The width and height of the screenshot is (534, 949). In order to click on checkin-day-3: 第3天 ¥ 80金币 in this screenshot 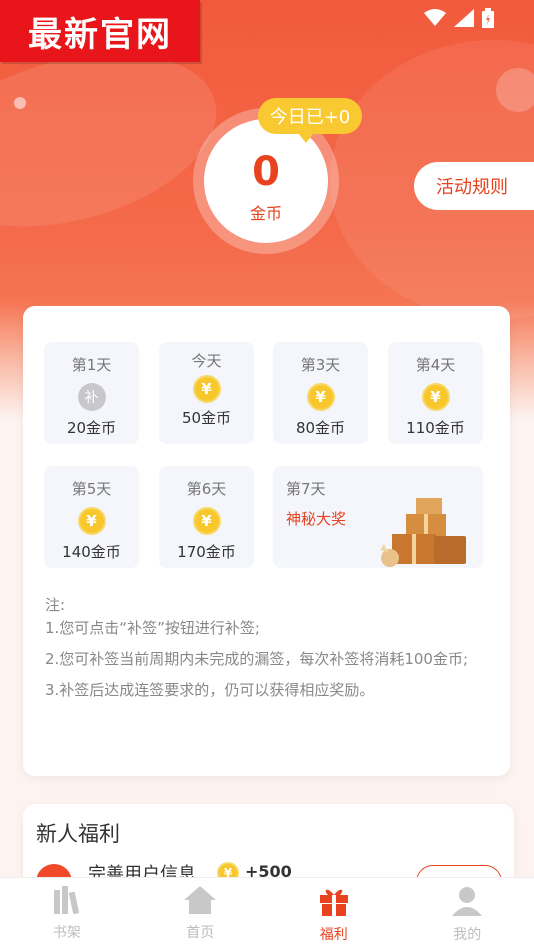, I will do `click(320, 393)`.